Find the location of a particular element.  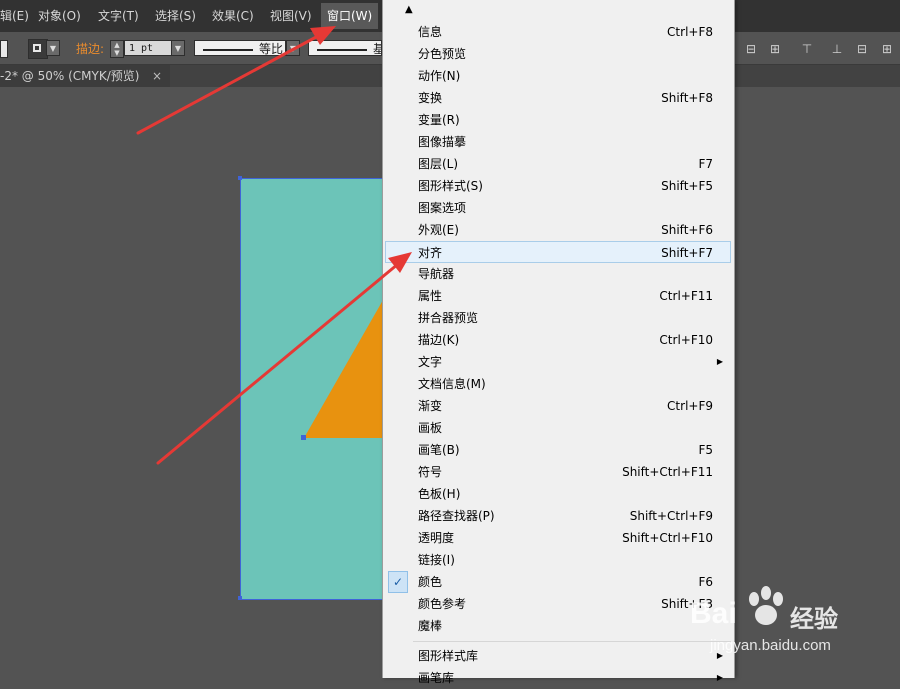

menu-item-pattern-options: 图案选项 is located at coordinates (558, 208).